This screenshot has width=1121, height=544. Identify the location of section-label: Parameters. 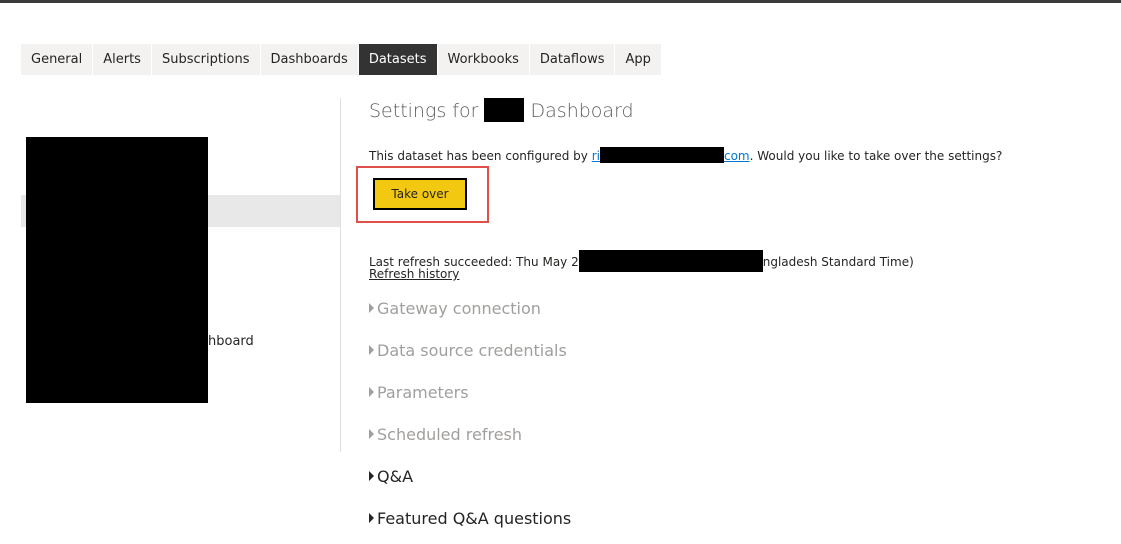
(423, 392).